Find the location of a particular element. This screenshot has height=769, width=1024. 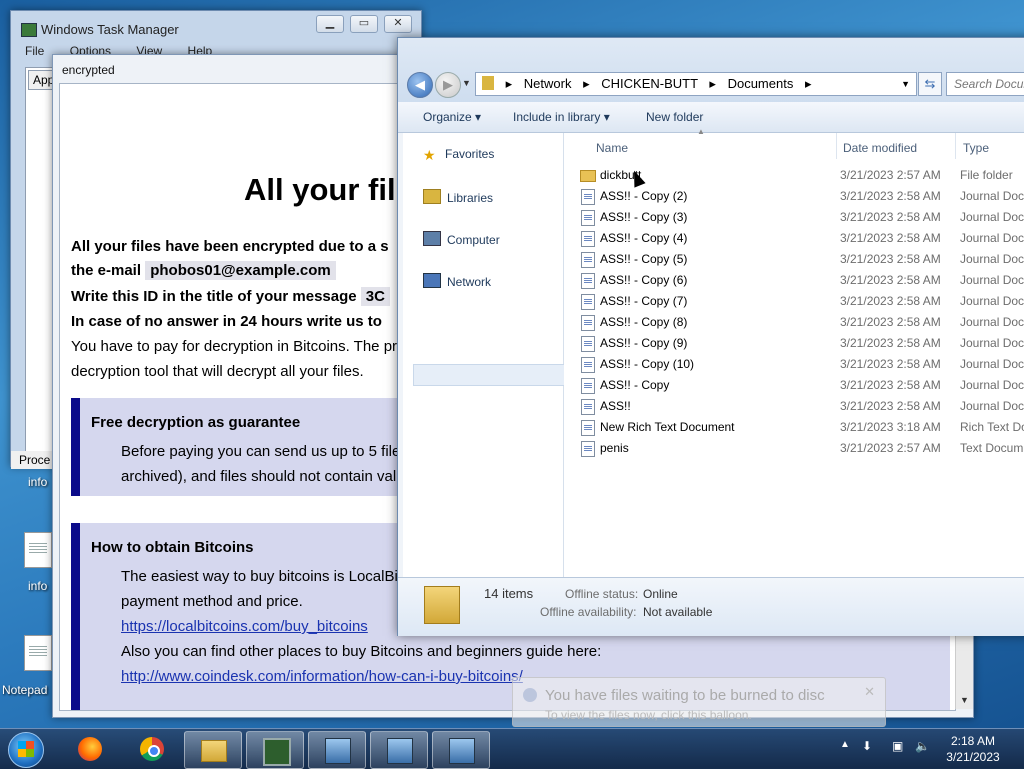

offline-status-value: Online is located at coordinates (660, 594).